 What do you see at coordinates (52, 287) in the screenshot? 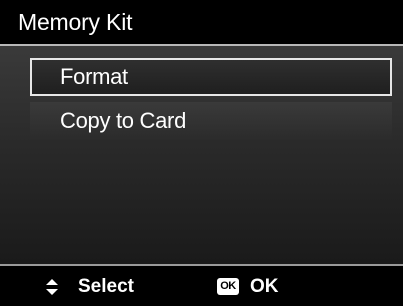
I see `up-down-arrows-icon` at bounding box center [52, 287].